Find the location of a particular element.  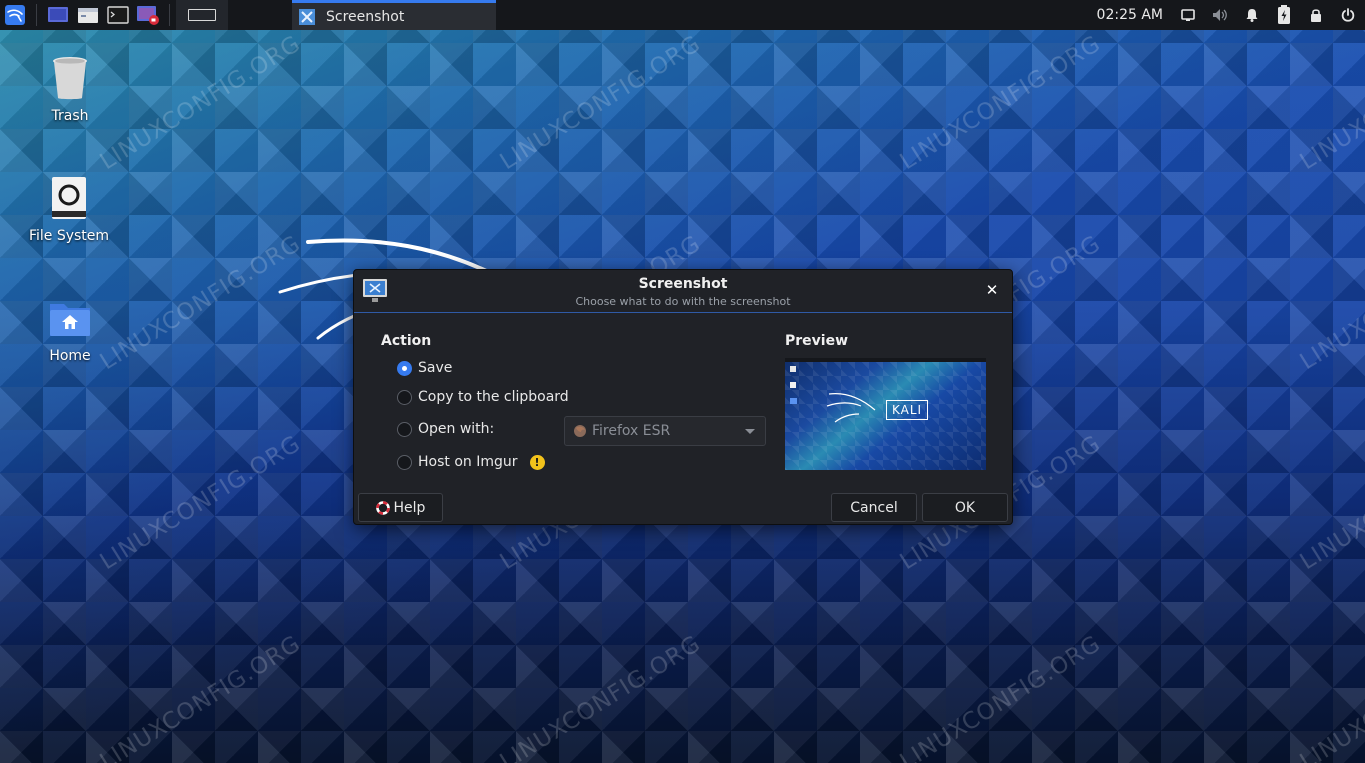

help-button: Help is located at coordinates (400, 507).